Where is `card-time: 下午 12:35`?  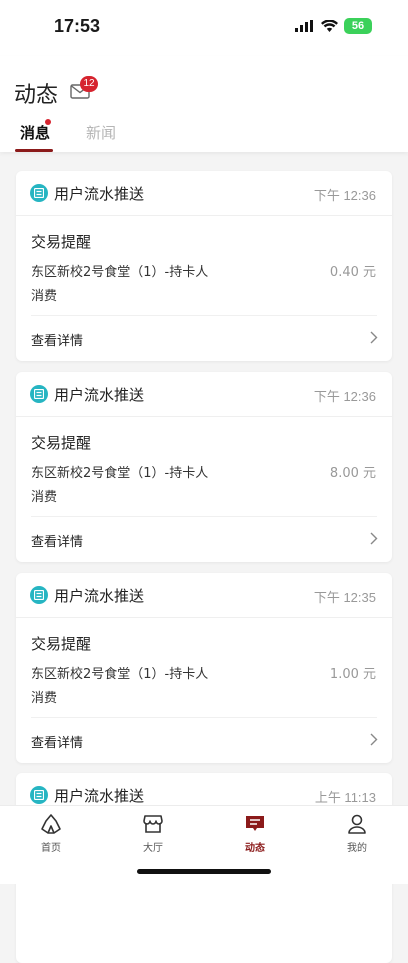
card-time: 下午 12:35 is located at coordinates (344, 597).